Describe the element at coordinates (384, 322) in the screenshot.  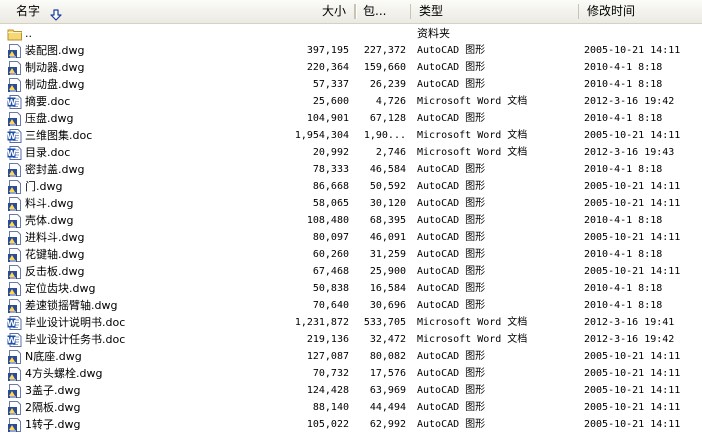
I see `file-packed-size: 533,705` at that location.